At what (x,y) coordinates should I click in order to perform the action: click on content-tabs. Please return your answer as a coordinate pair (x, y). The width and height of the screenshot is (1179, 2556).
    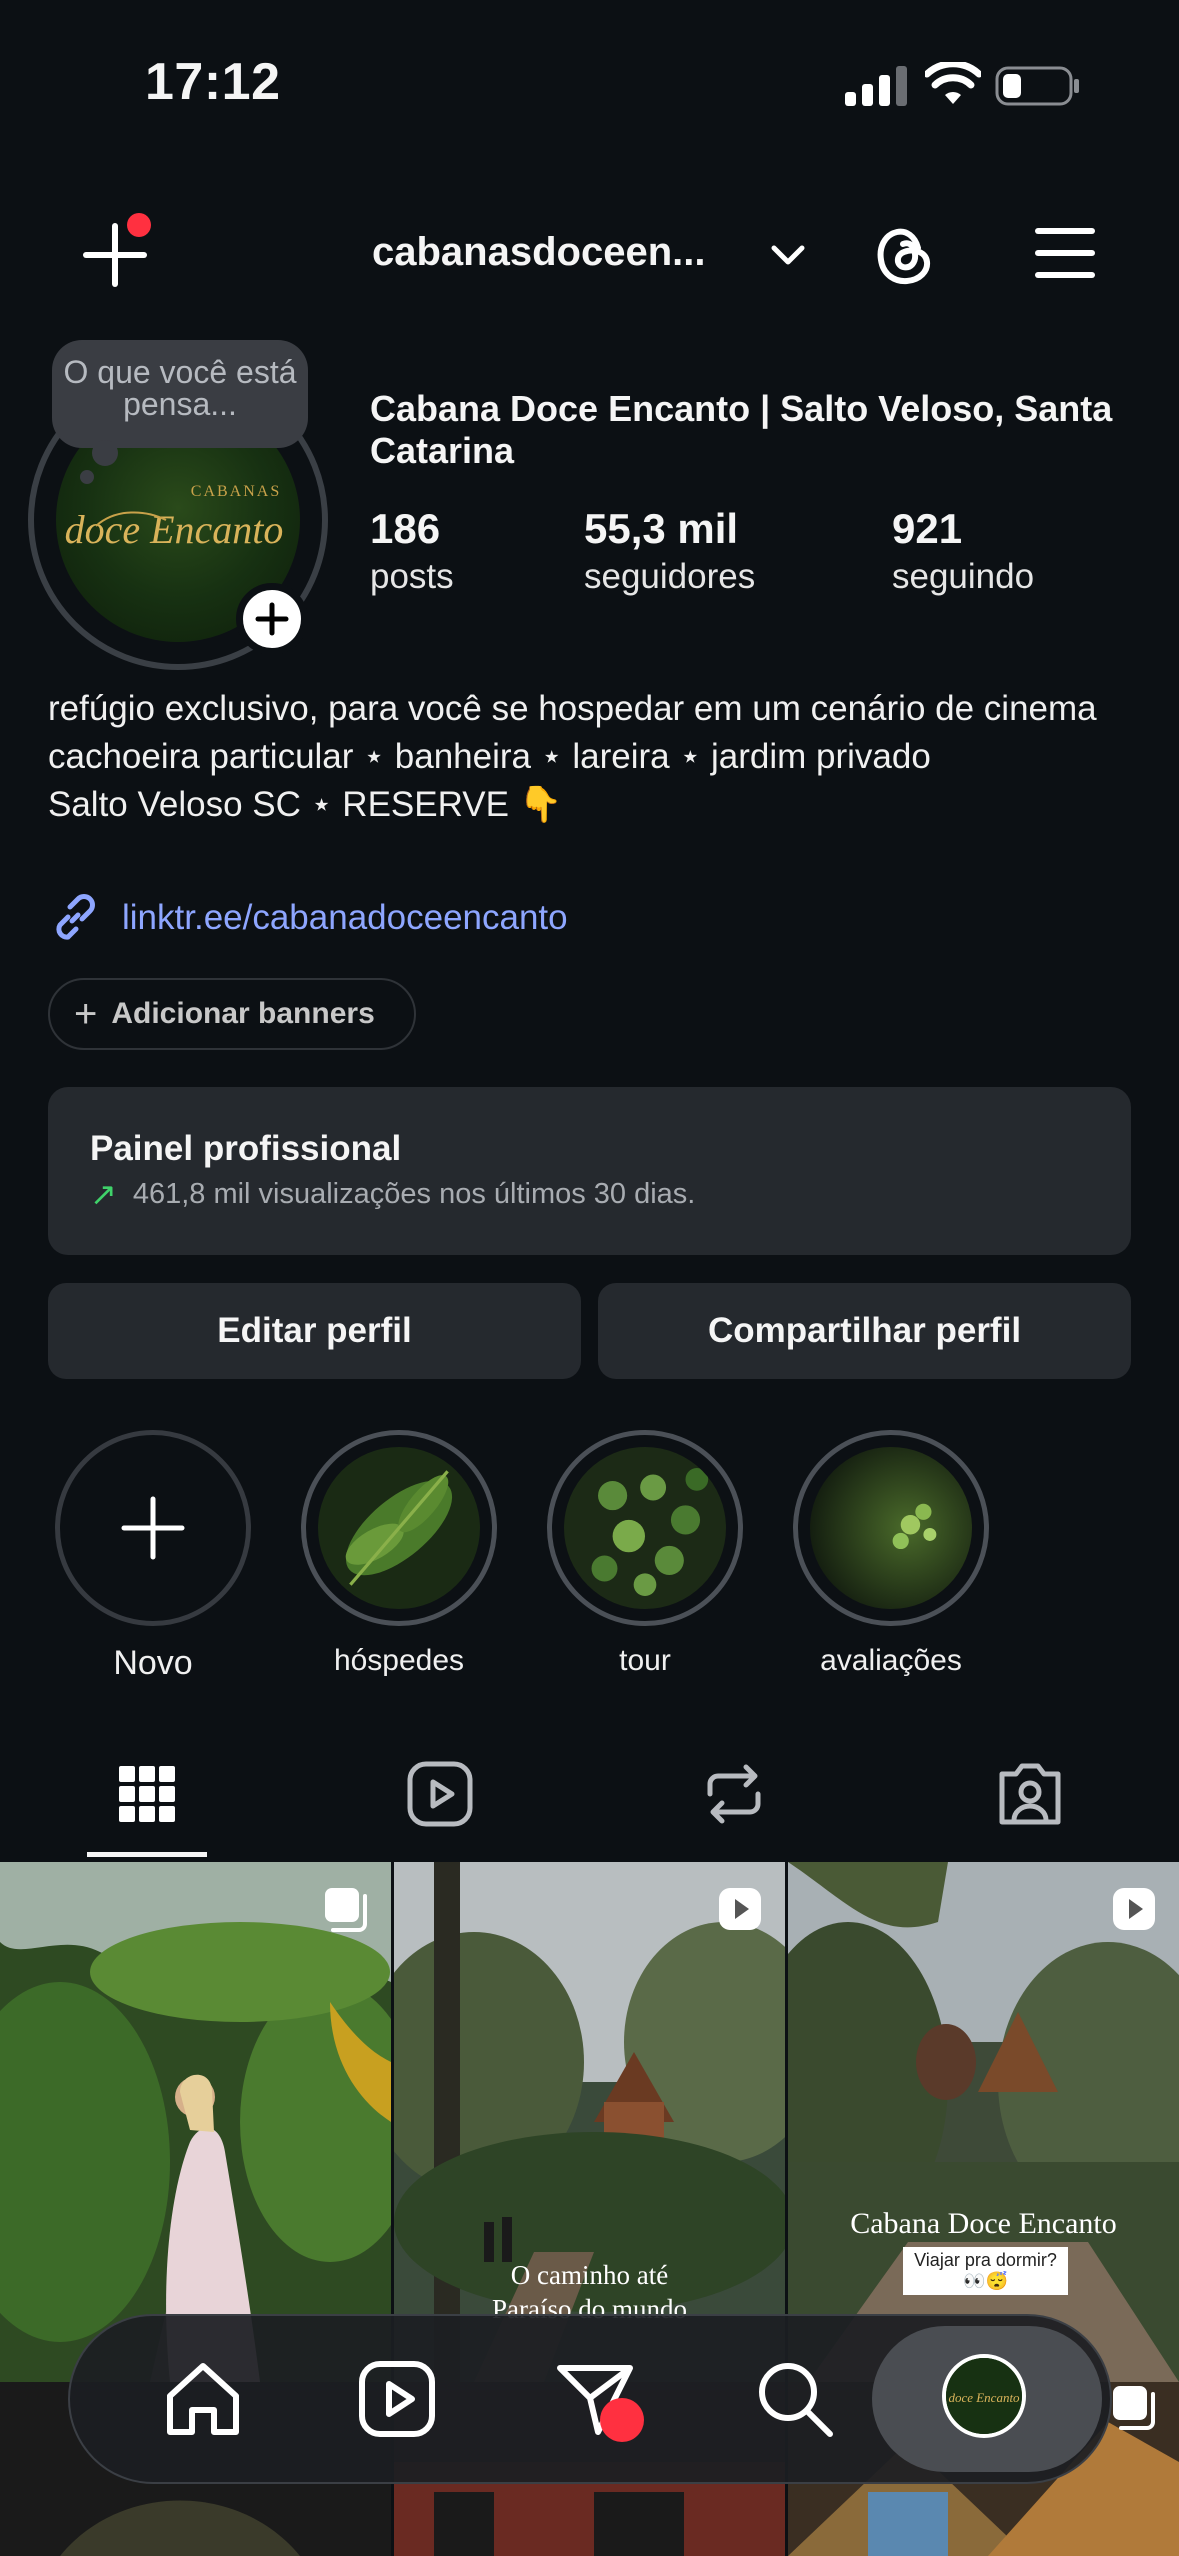
    Looking at the image, I should click on (589, 1800).